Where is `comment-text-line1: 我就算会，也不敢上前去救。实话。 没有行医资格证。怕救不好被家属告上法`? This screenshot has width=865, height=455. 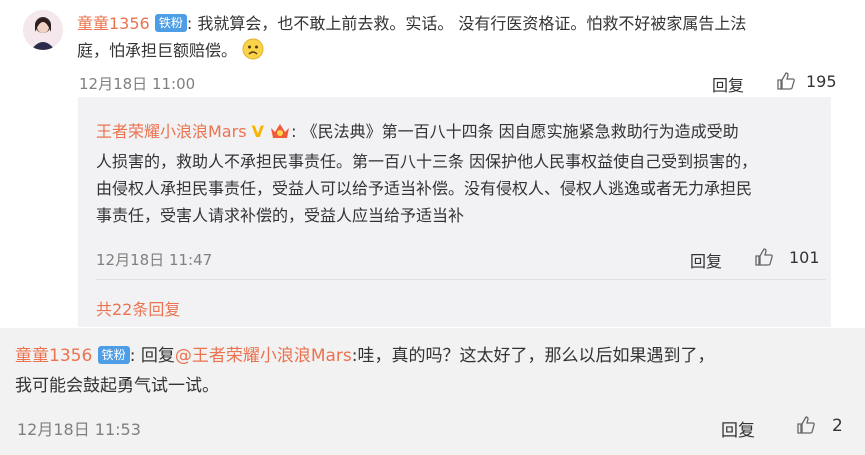 comment-text-line1: 我就算会，也不敢上前去救。实话。 没有行医资格证。怕救不好被家属告上法 is located at coordinates (472, 23).